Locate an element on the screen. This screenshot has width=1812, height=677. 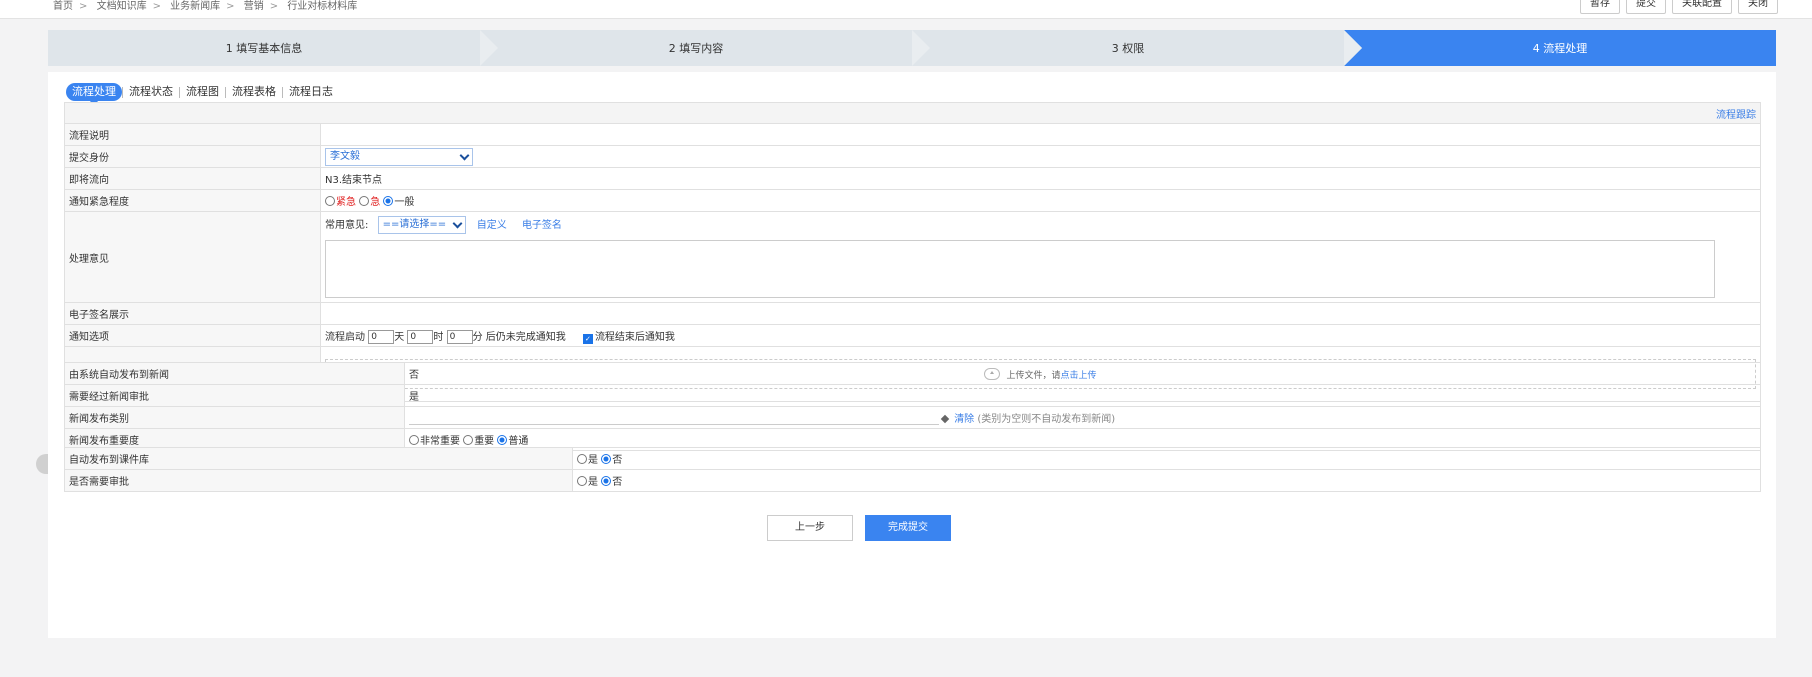
tab-flow-status: 流程状态 is located at coordinates (151, 92).